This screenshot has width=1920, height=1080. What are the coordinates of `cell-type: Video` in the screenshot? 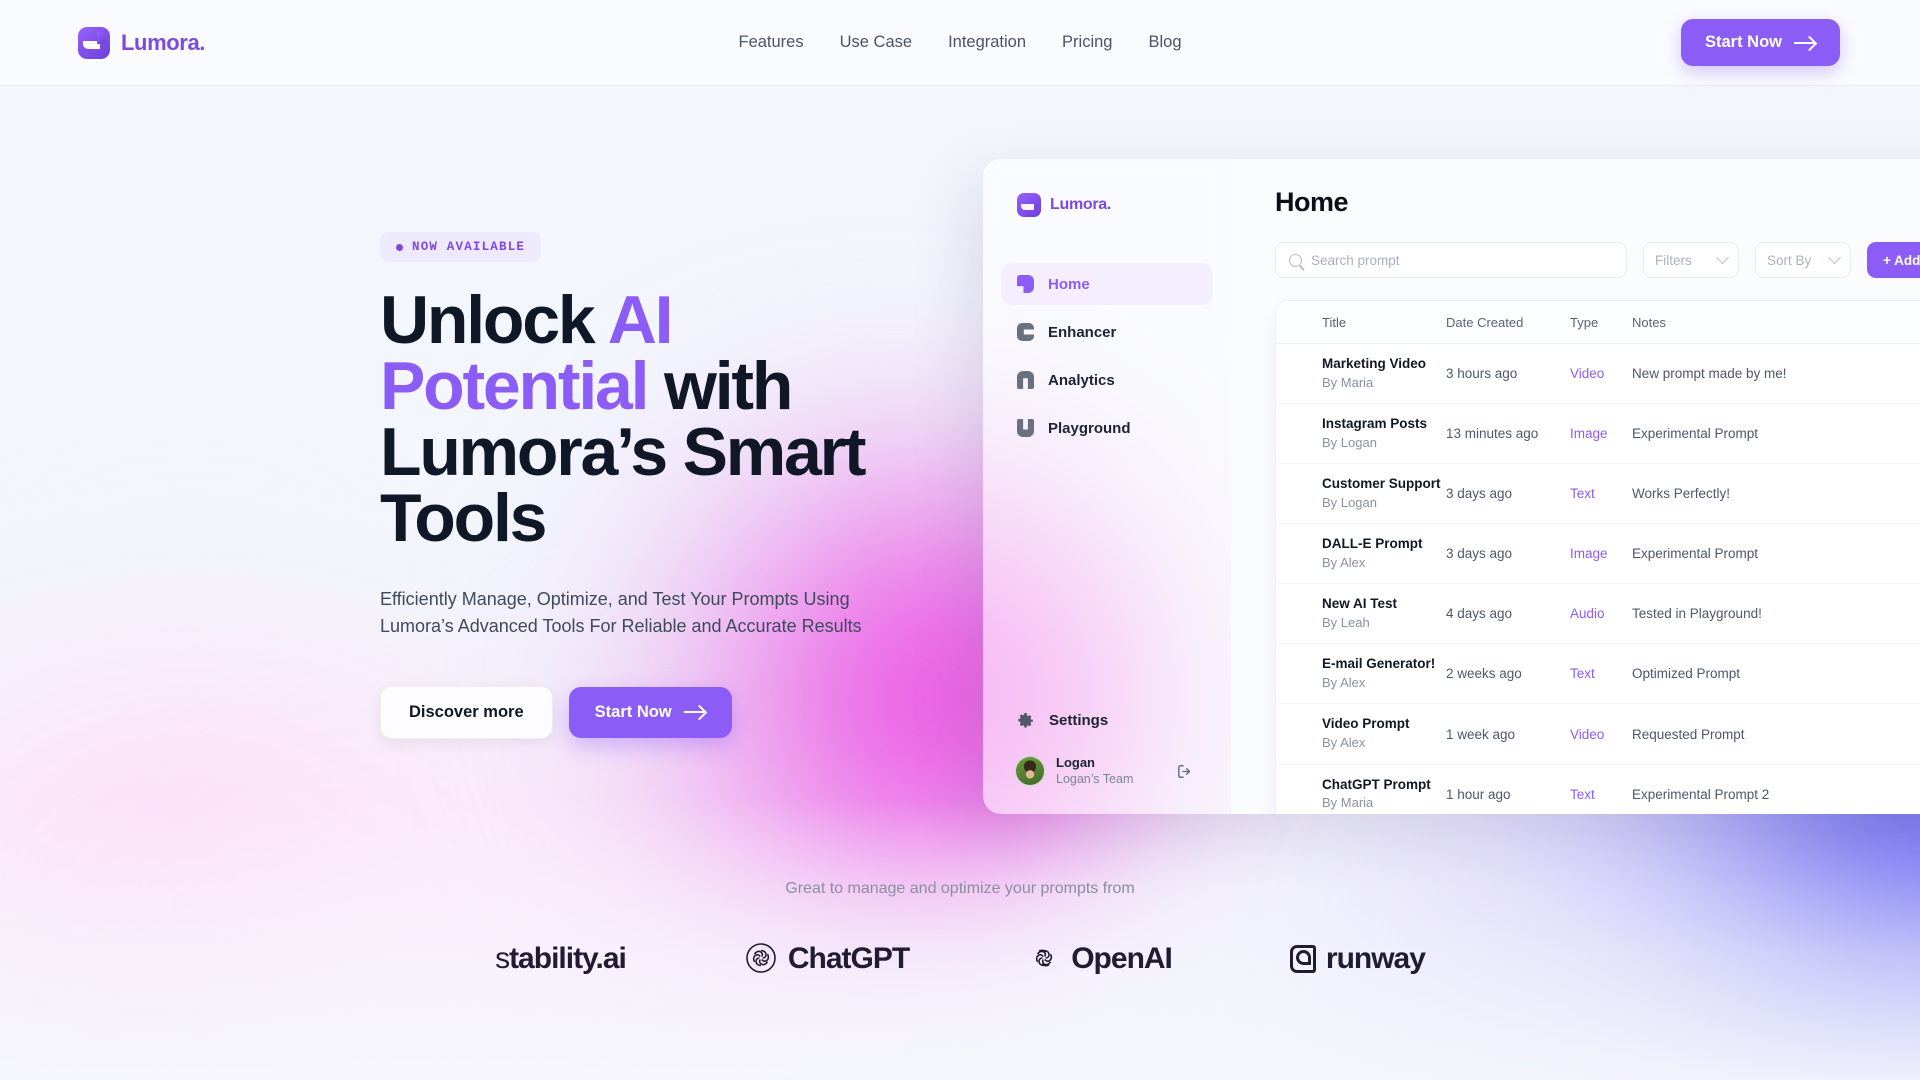 It's located at (1587, 374).